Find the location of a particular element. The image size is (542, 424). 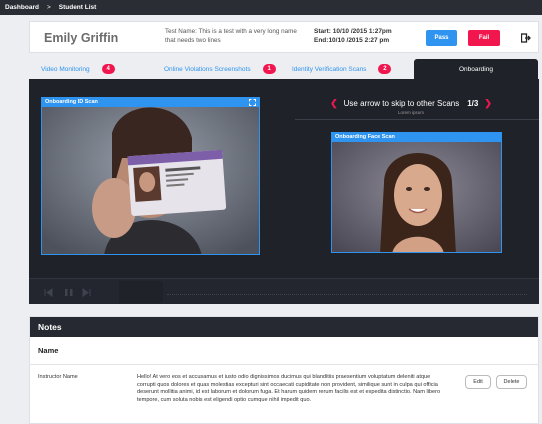

tab-online-violations: Online Violations Screenshots 1 is located at coordinates (220, 69).